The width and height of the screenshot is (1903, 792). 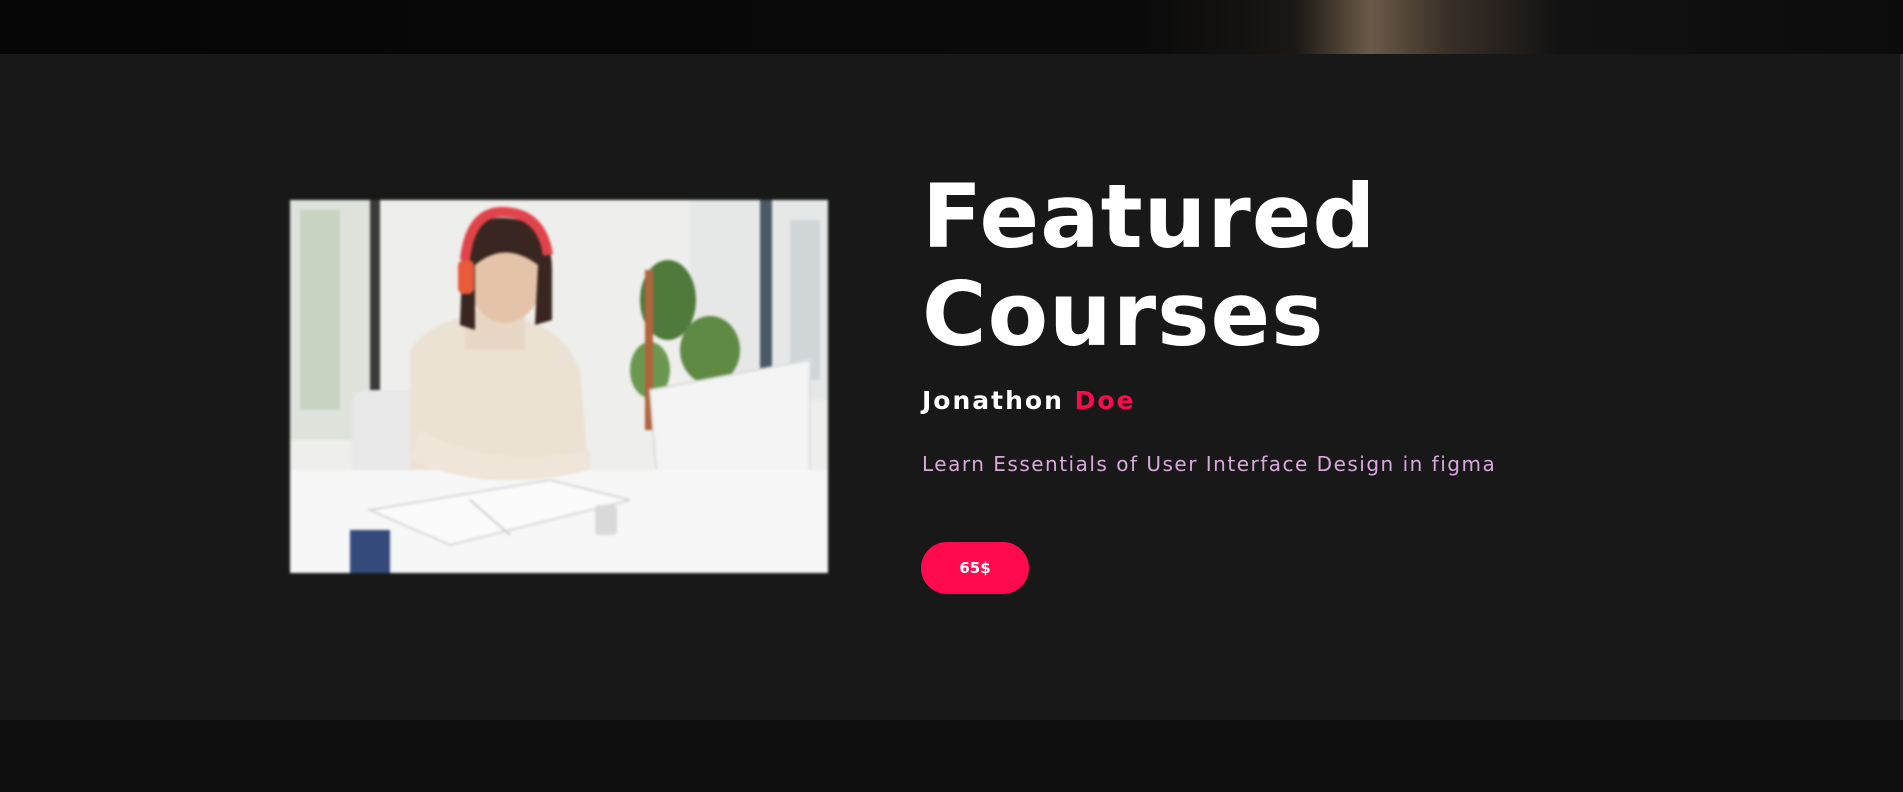 What do you see at coordinates (951, 27) in the screenshot?
I see `hero-bottom-strip` at bounding box center [951, 27].